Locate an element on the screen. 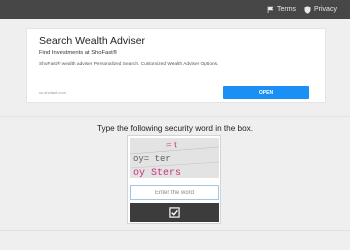 This screenshot has width=350, height=250. ad-display-url: us.shofast.com is located at coordinates (52, 92).